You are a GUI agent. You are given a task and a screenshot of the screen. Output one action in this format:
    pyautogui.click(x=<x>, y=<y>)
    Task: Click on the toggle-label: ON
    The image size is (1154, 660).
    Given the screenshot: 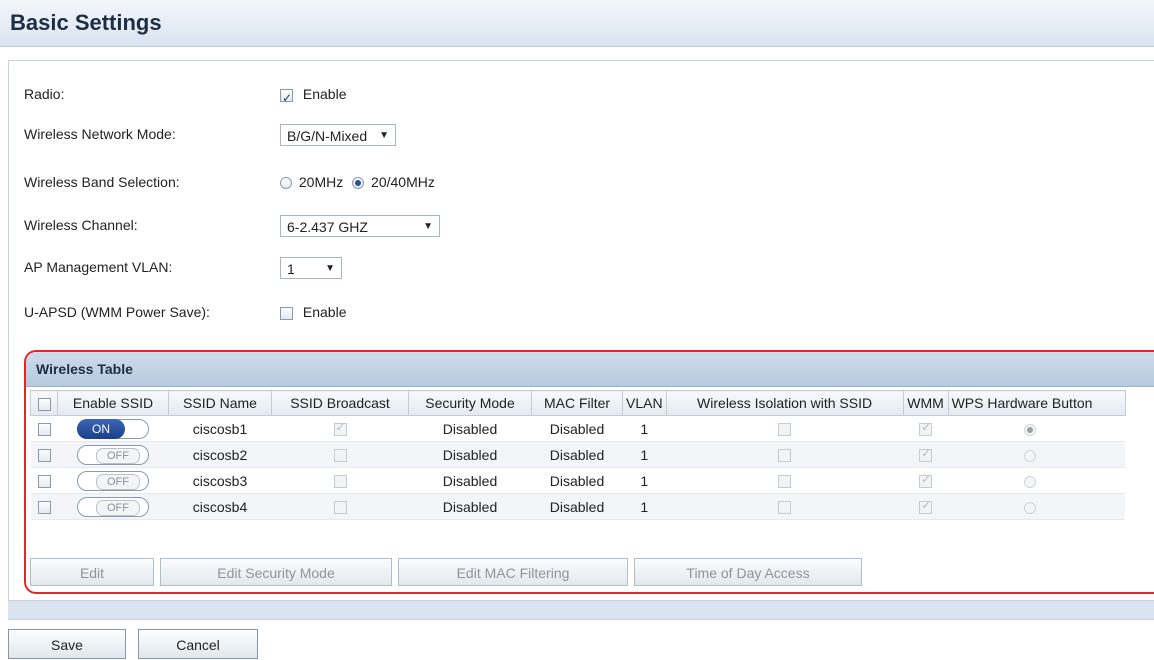 What is the action you would take?
    pyautogui.click(x=101, y=428)
    